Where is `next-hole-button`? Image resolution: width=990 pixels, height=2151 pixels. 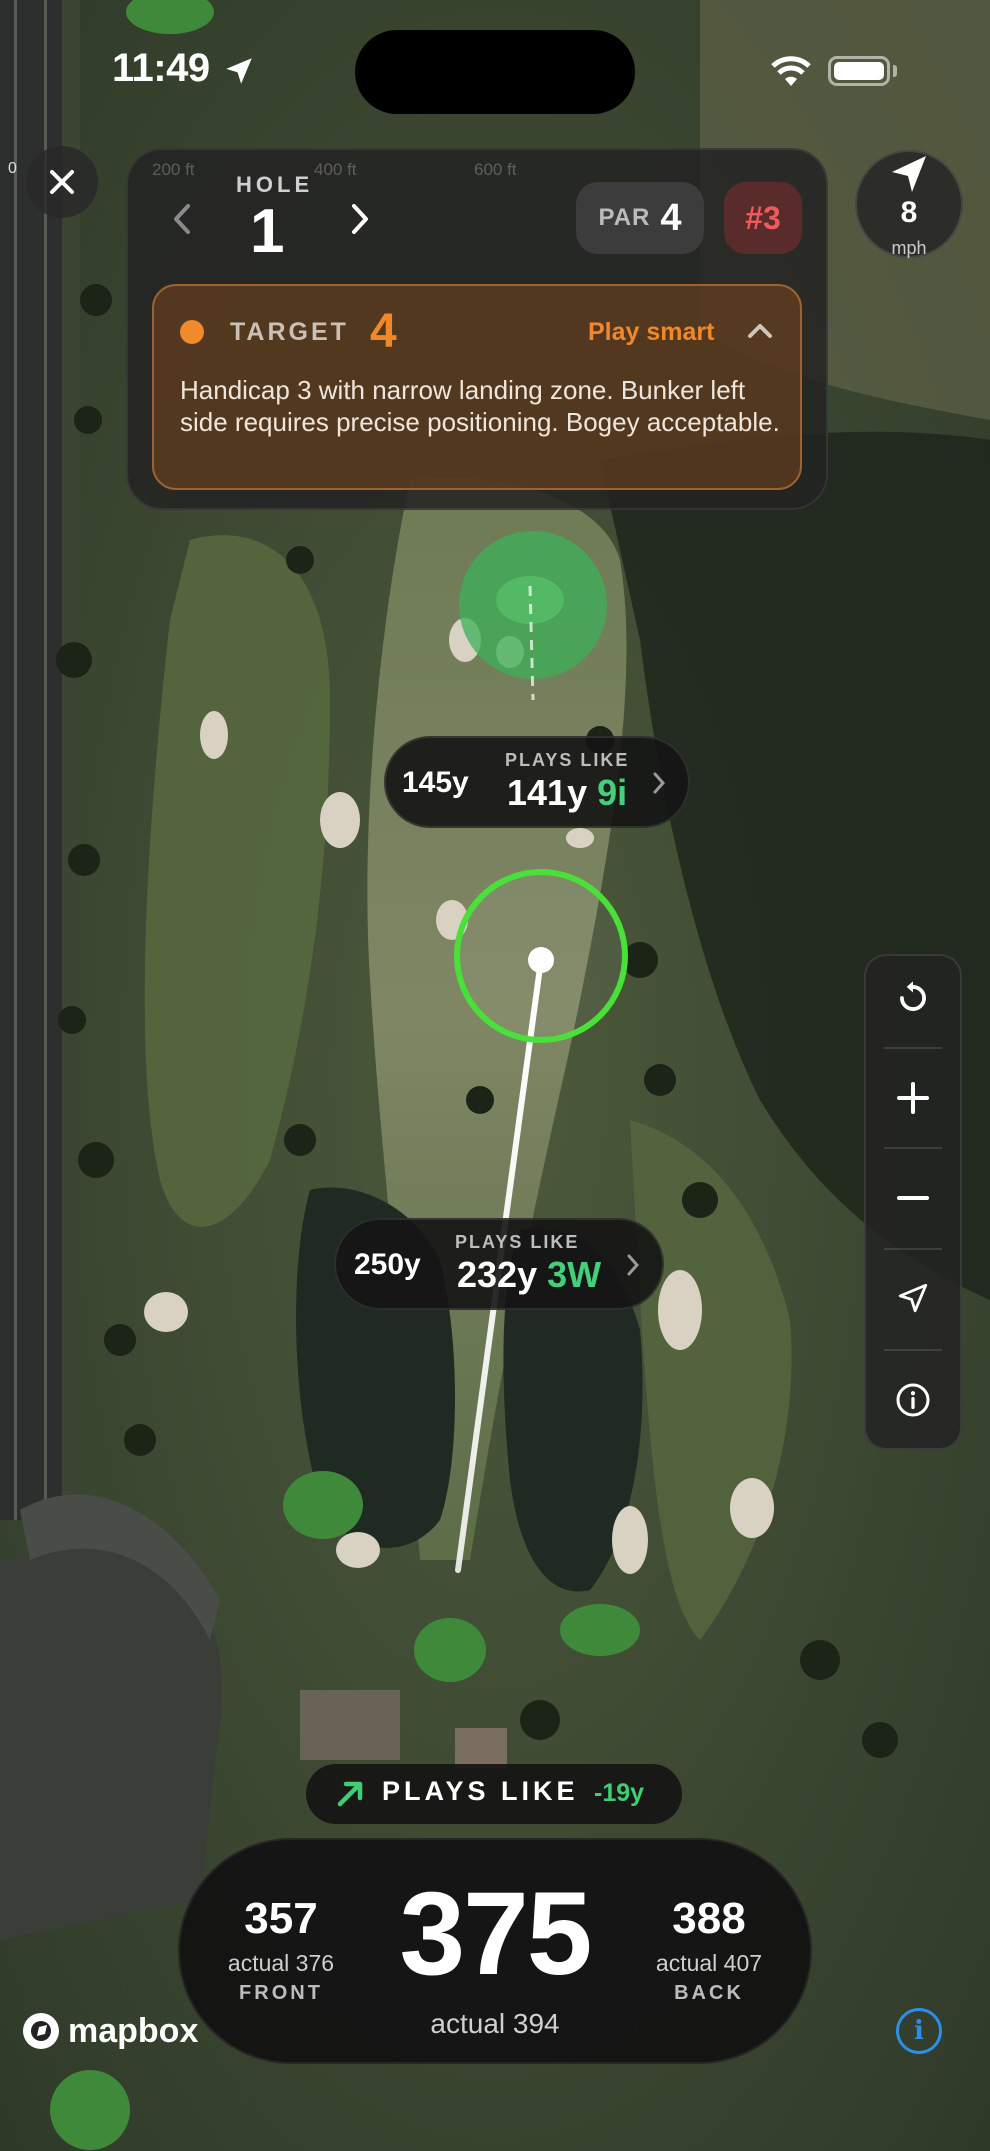
next-hole-button is located at coordinates (359, 219).